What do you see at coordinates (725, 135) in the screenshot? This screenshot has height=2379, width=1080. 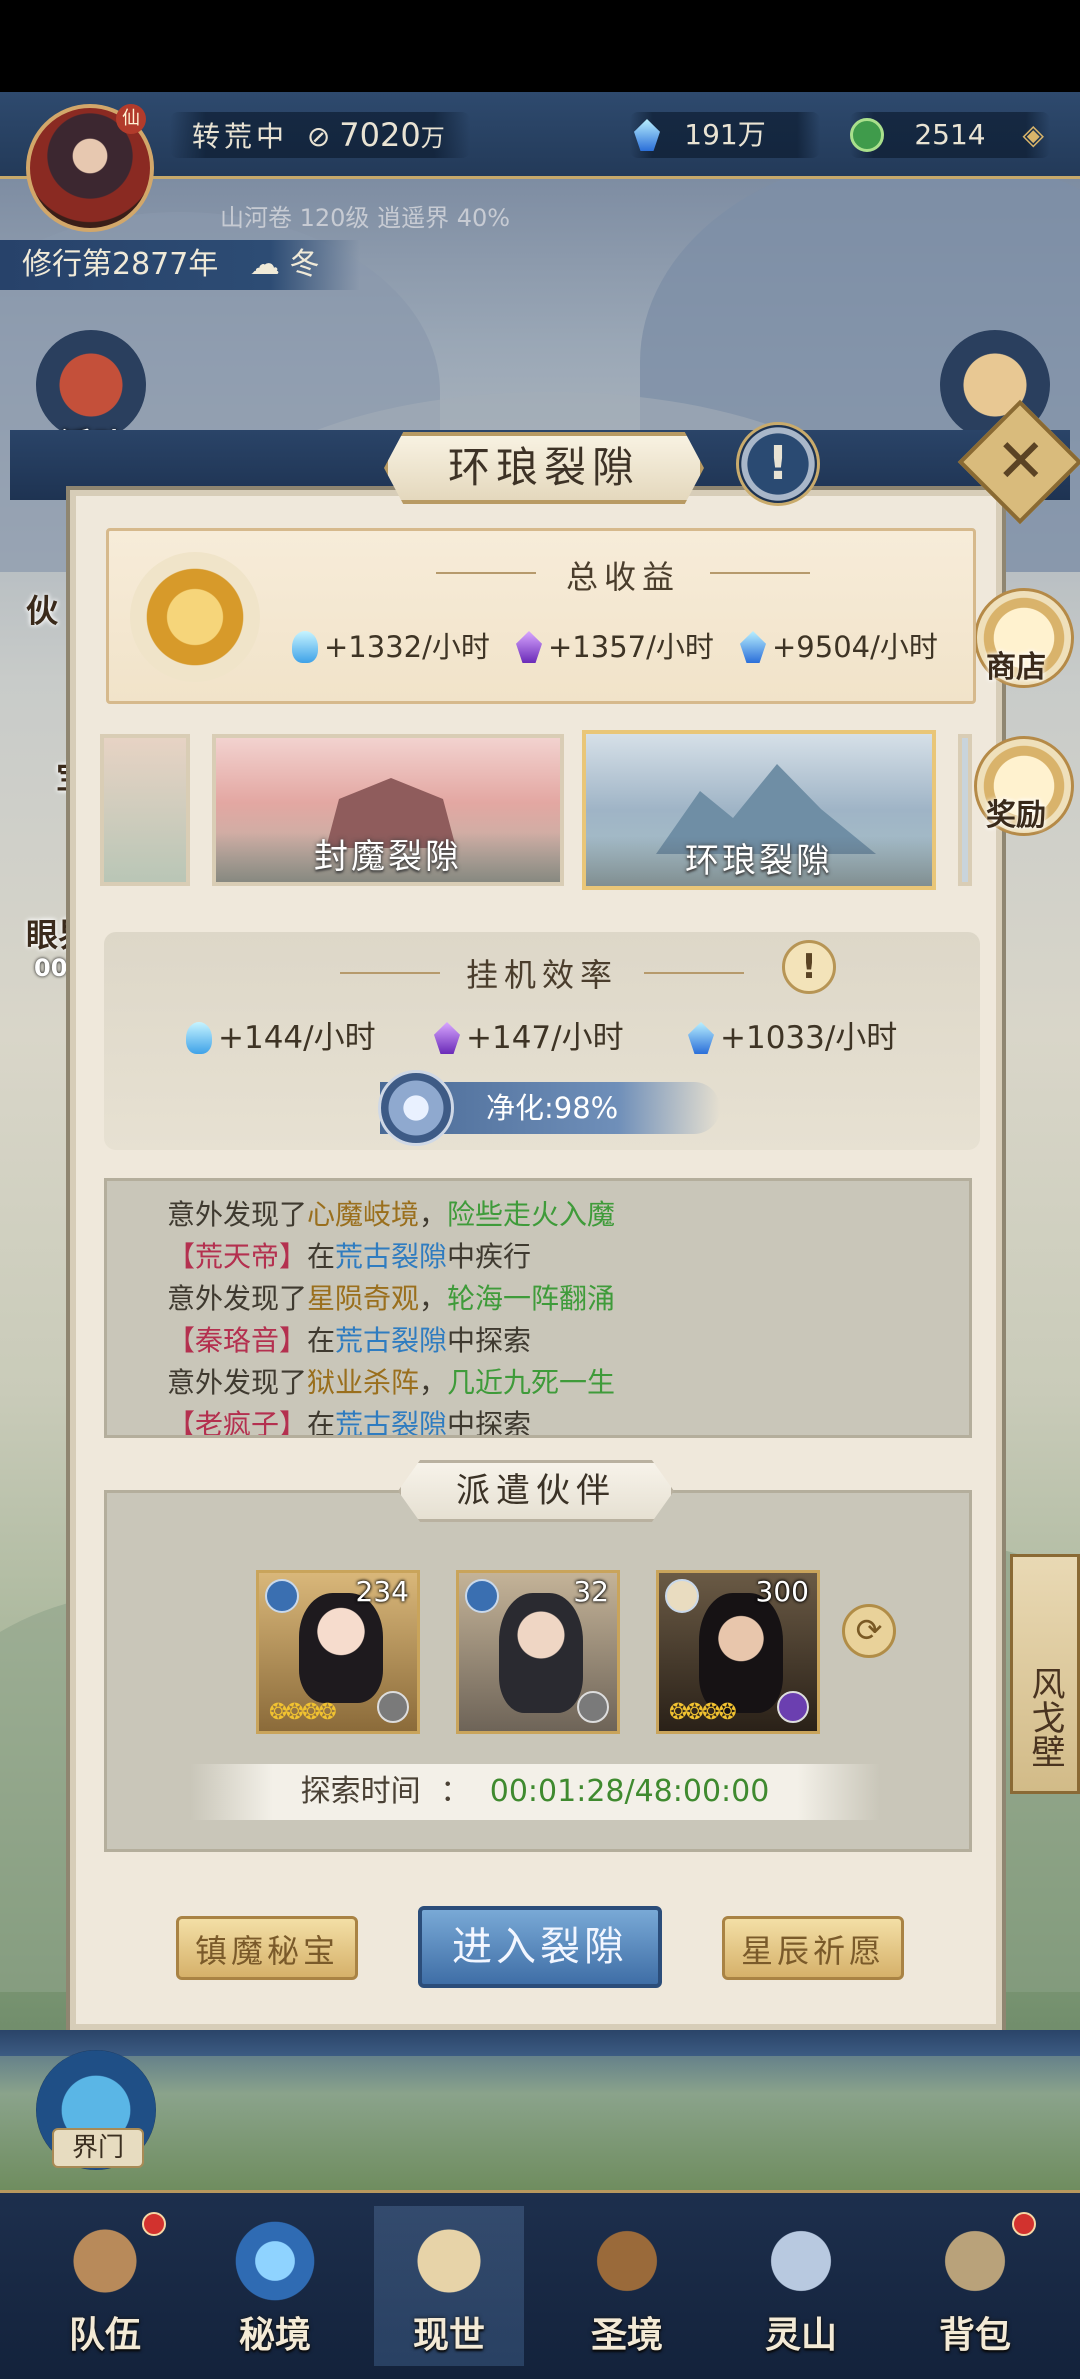 I see `currency-a: 191万` at bounding box center [725, 135].